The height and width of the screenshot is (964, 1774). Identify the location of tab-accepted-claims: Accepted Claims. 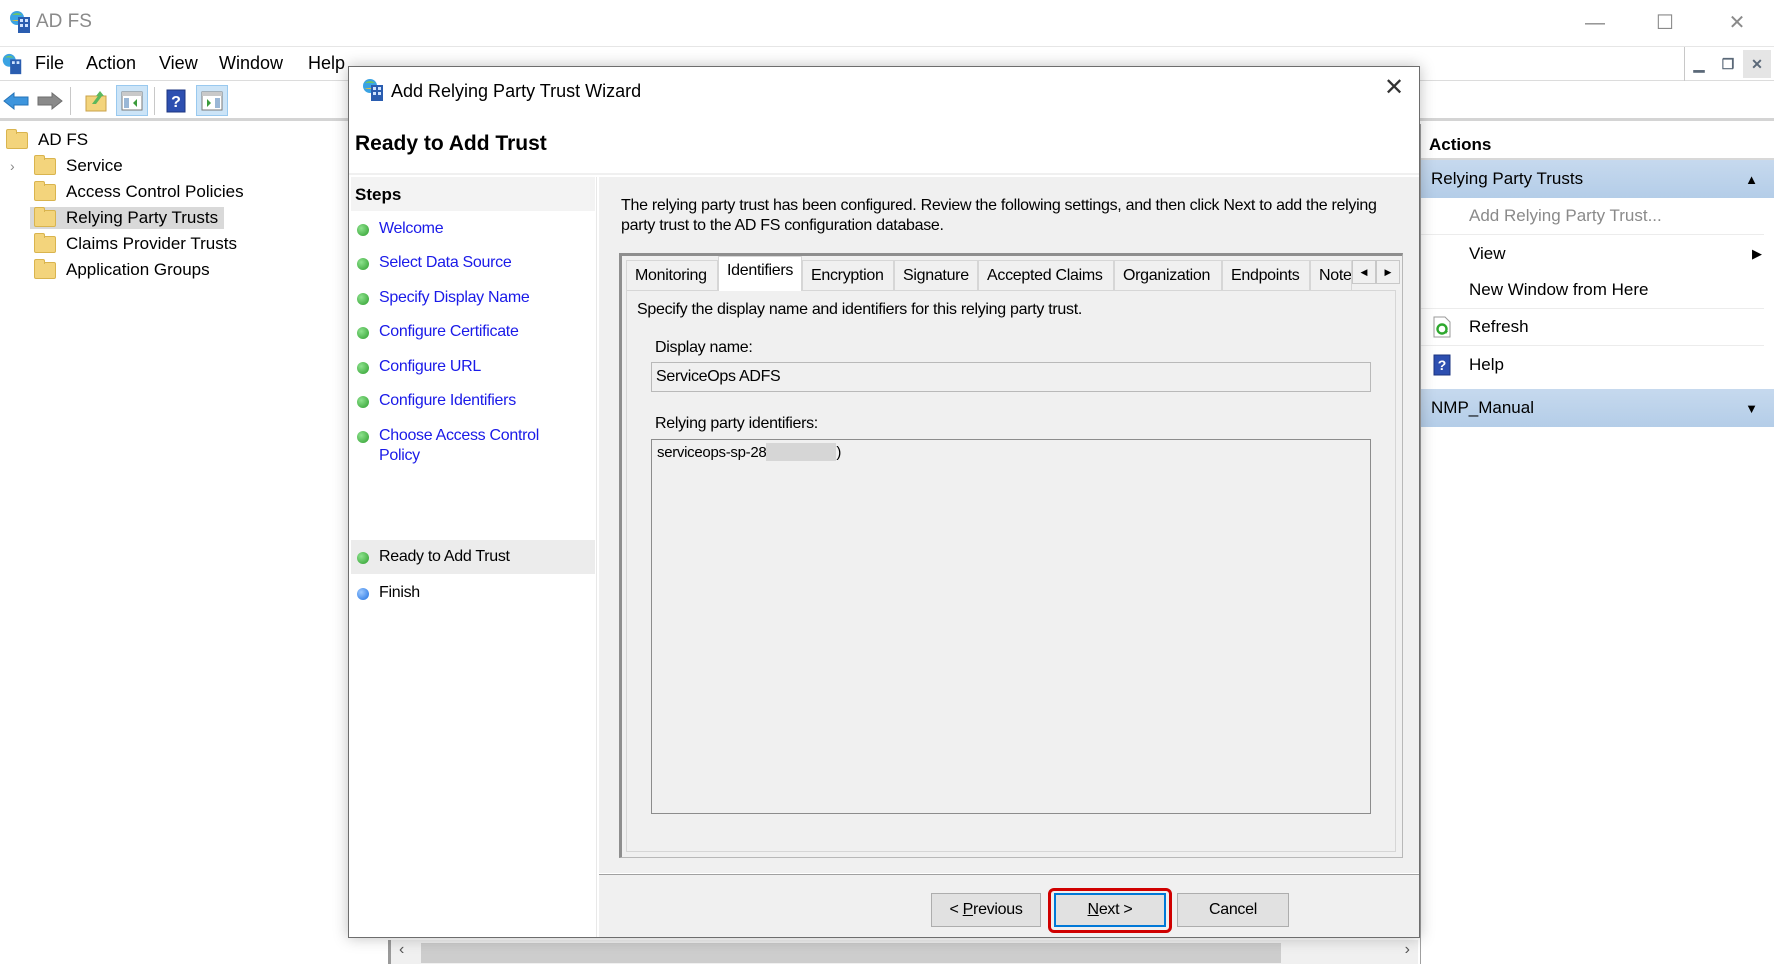
(1046, 275).